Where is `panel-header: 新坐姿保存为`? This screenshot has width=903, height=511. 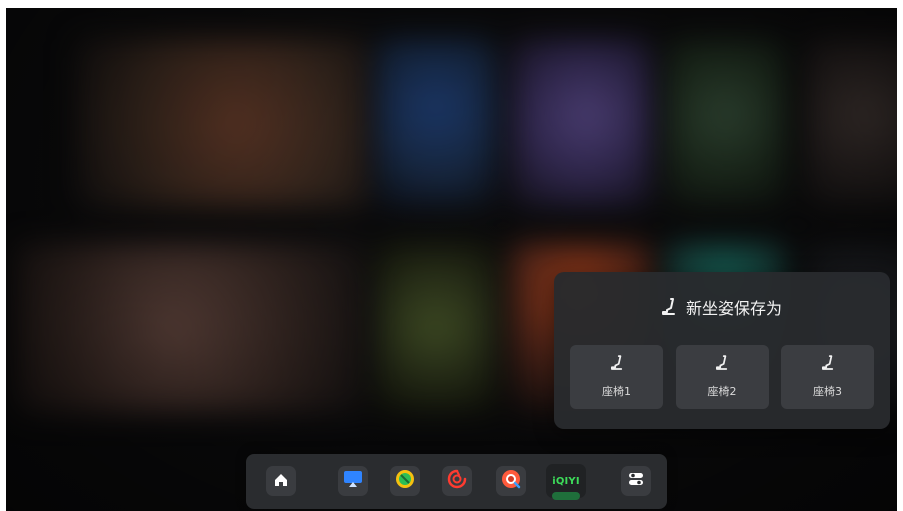 panel-header: 新坐姿保存为 is located at coordinates (722, 307).